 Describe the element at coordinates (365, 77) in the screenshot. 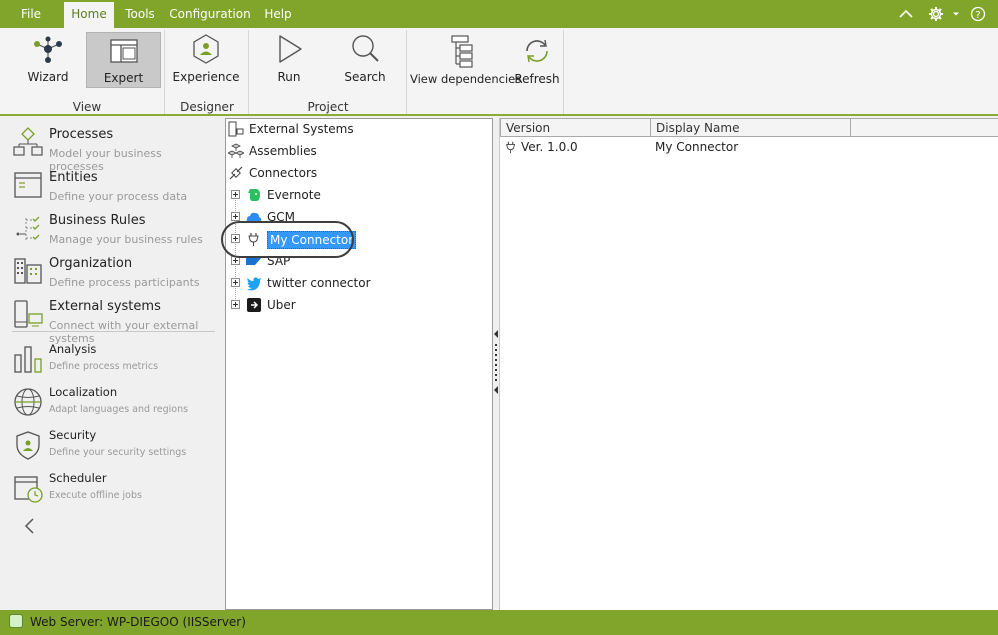

I see `search-label: Search` at that location.